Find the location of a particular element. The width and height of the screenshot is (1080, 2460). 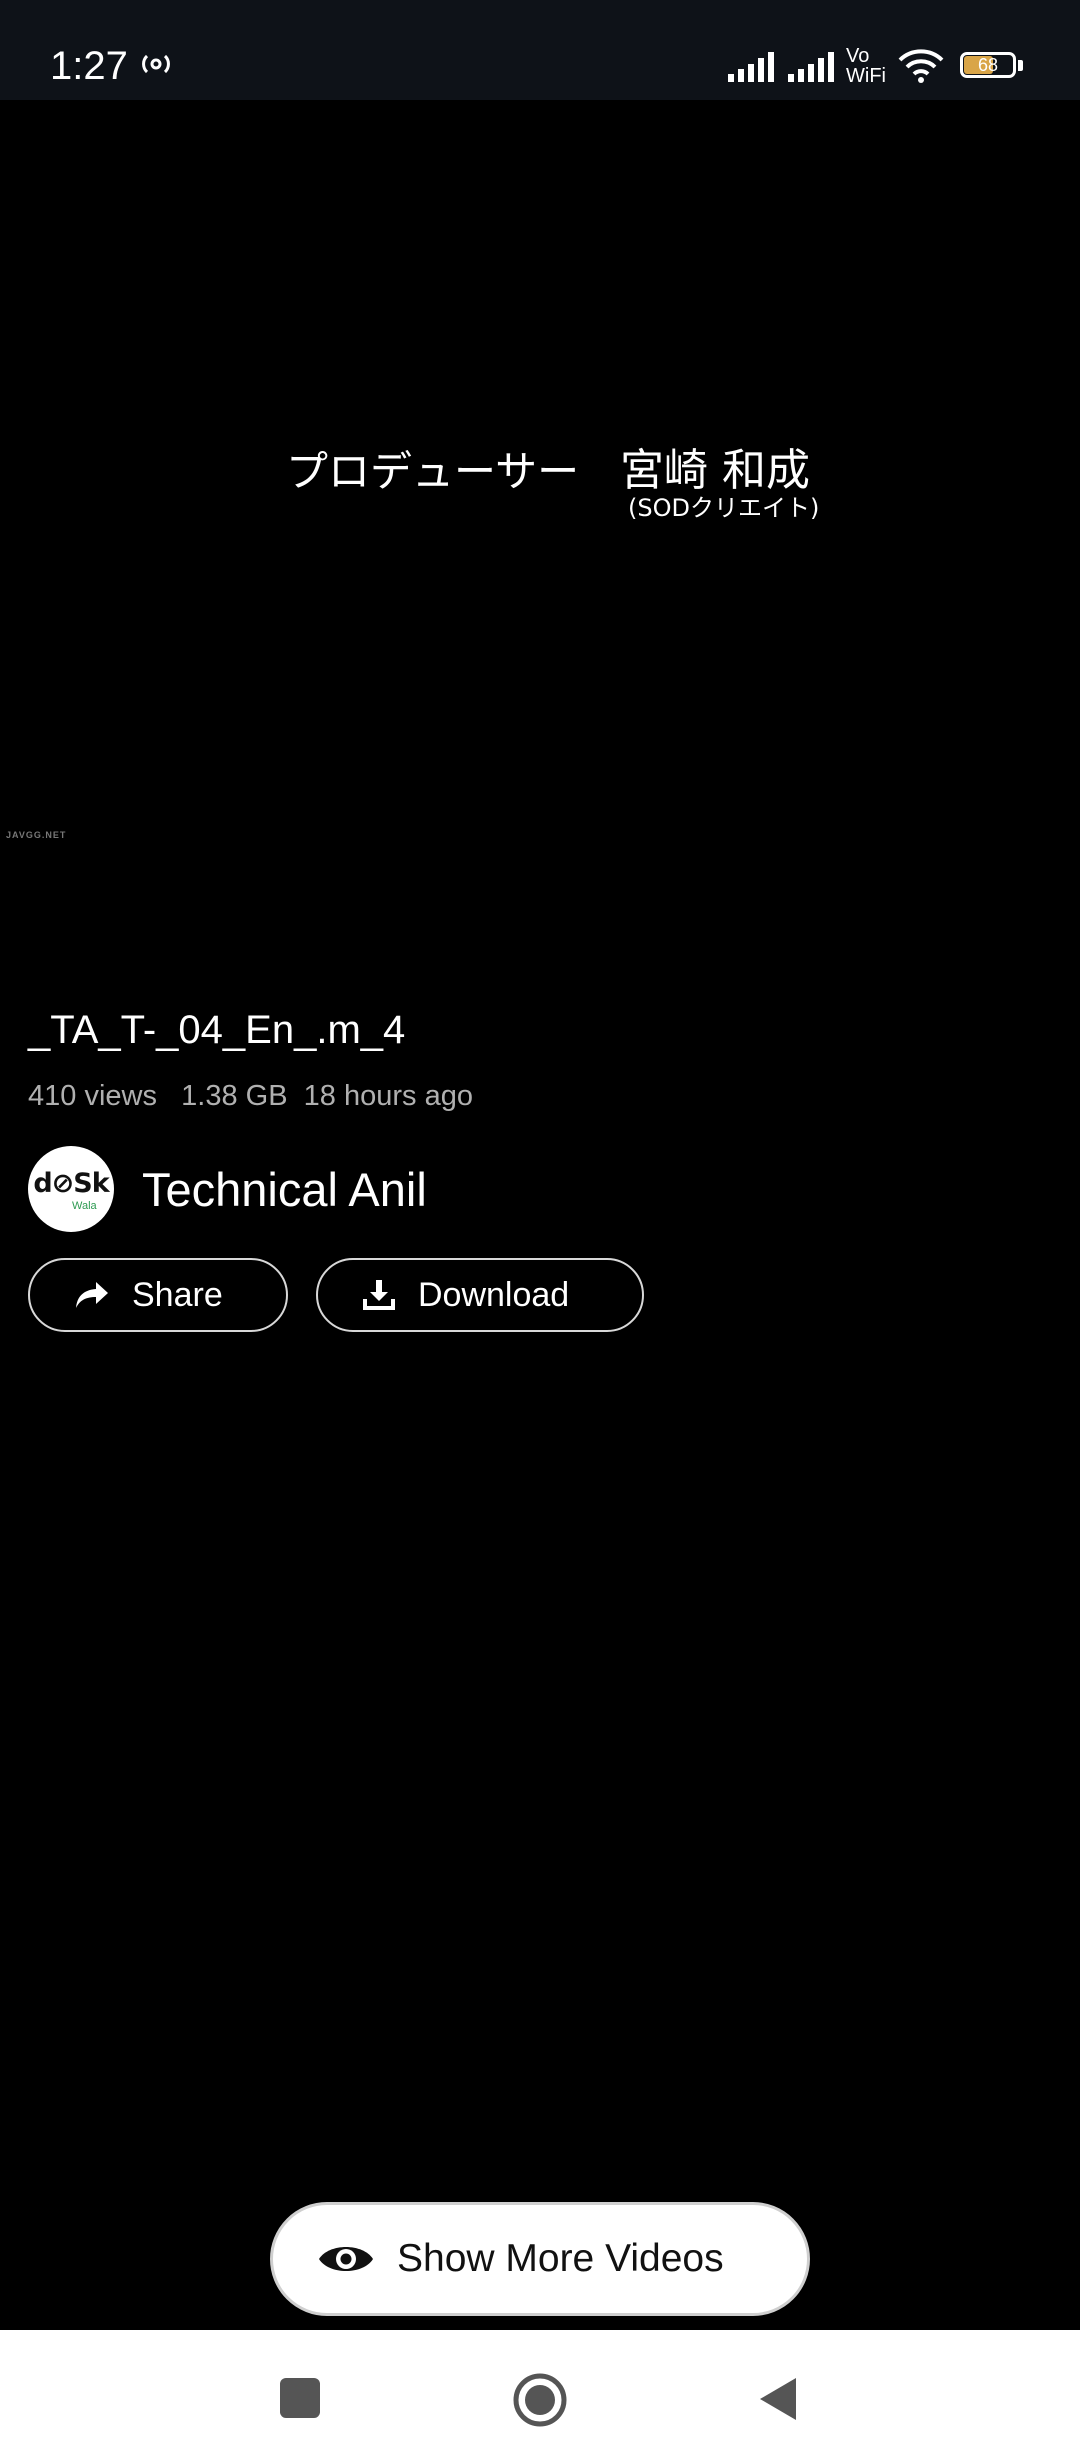

download-icon is located at coordinates (379, 1295).